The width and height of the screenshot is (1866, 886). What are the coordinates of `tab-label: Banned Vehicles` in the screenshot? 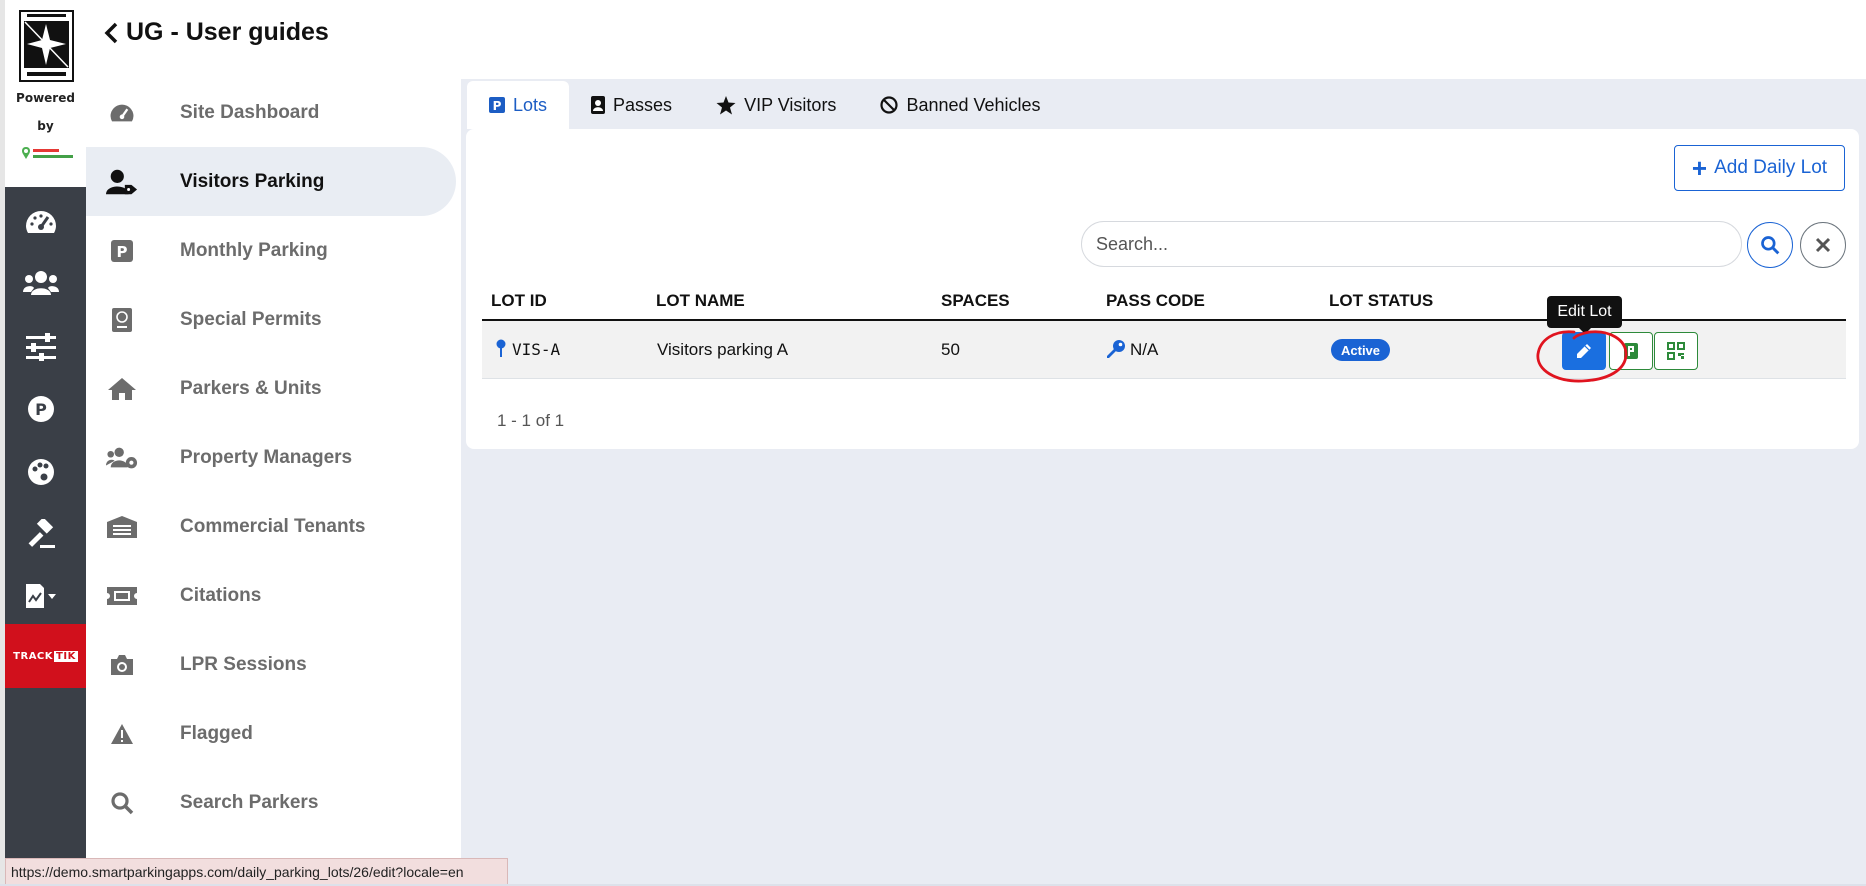 It's located at (973, 104).